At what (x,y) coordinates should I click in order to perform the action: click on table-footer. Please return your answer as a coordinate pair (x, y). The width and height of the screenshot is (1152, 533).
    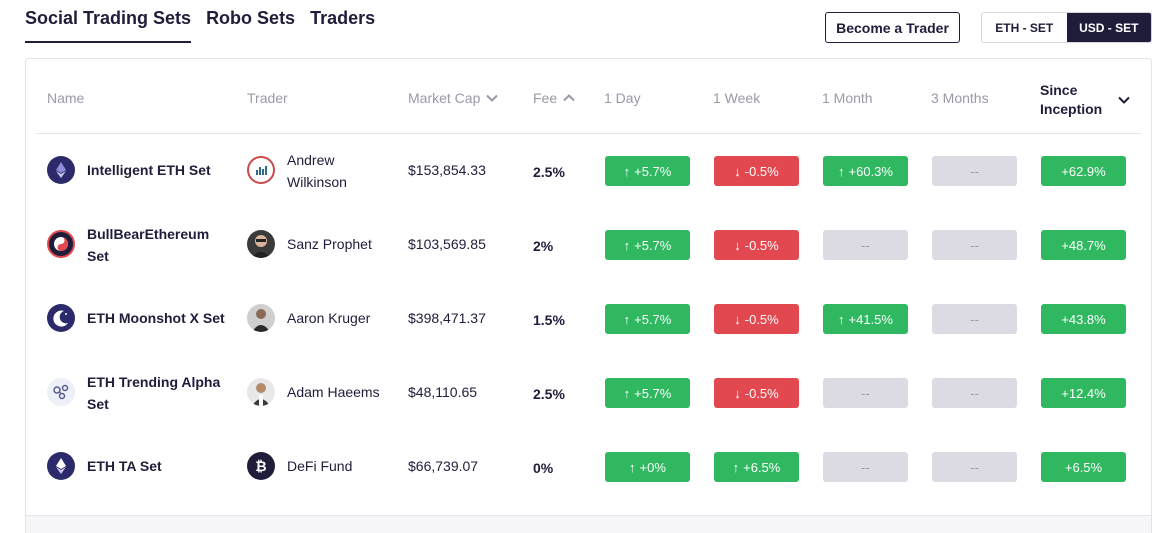
    Looking at the image, I should click on (588, 524).